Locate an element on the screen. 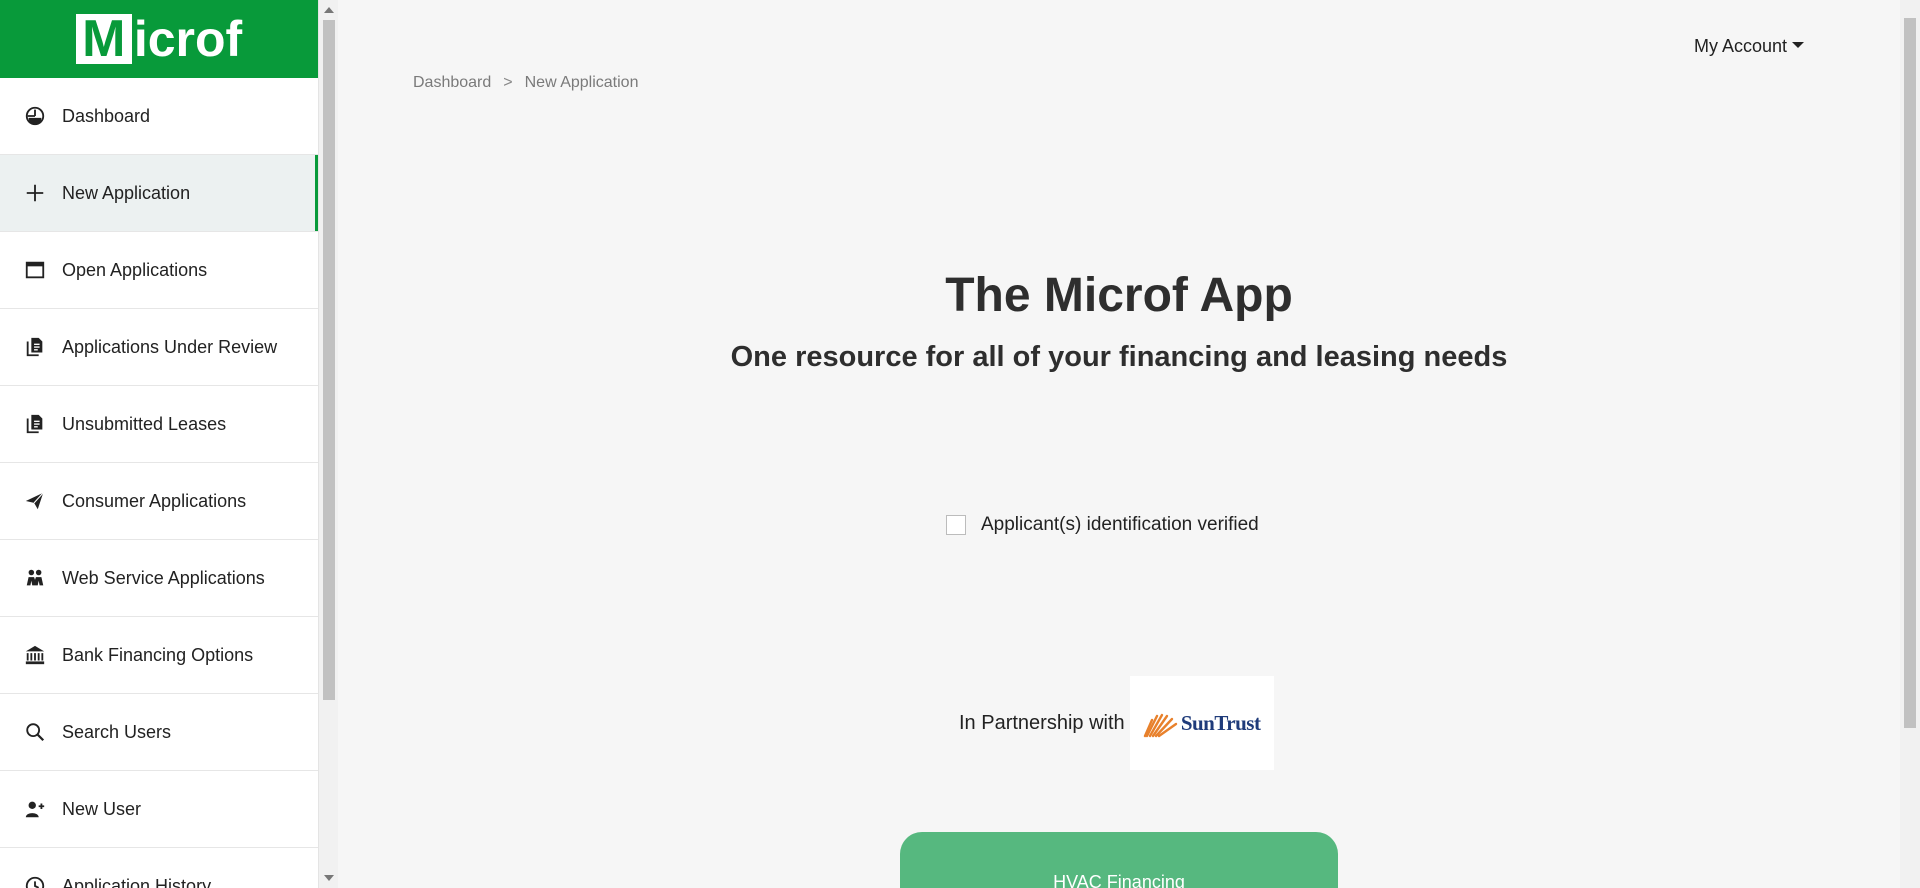  sidebar-item-label: Dashboard is located at coordinates (106, 115).